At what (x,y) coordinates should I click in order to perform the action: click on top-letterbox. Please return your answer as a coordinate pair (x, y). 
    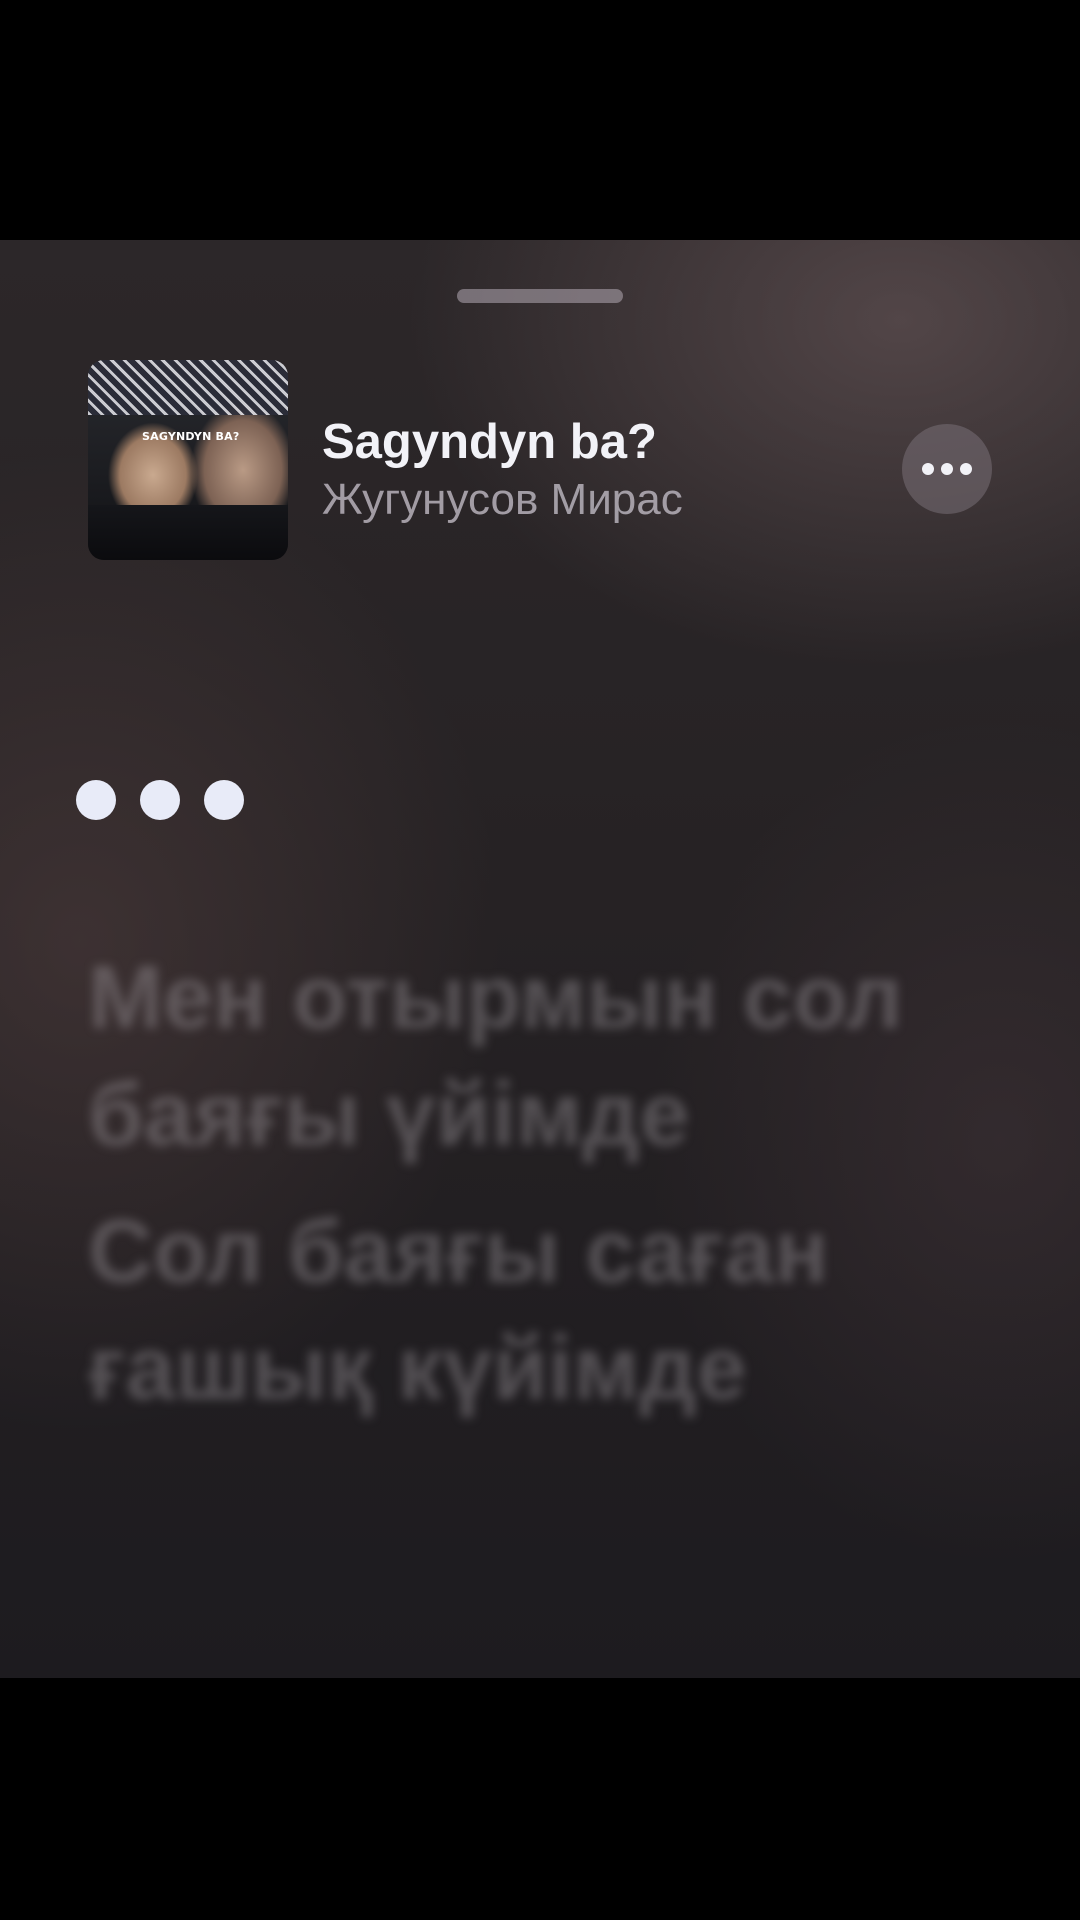
    Looking at the image, I should click on (540, 120).